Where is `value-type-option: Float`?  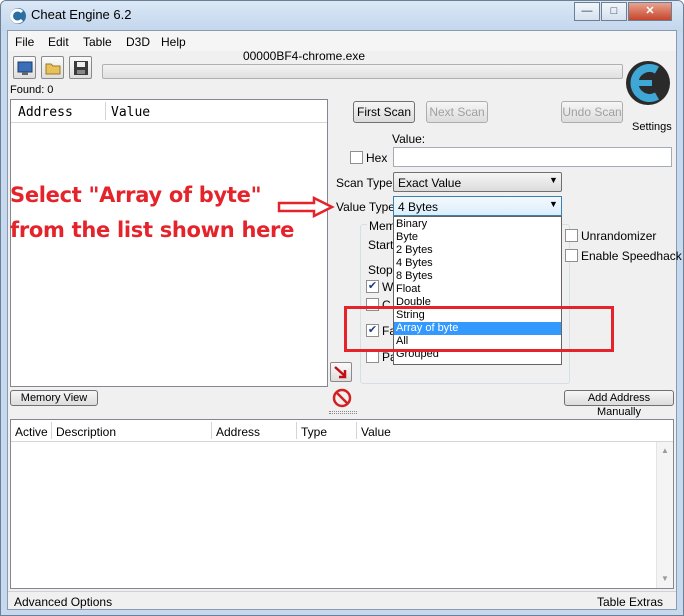
value-type-option: Float is located at coordinates (477, 289).